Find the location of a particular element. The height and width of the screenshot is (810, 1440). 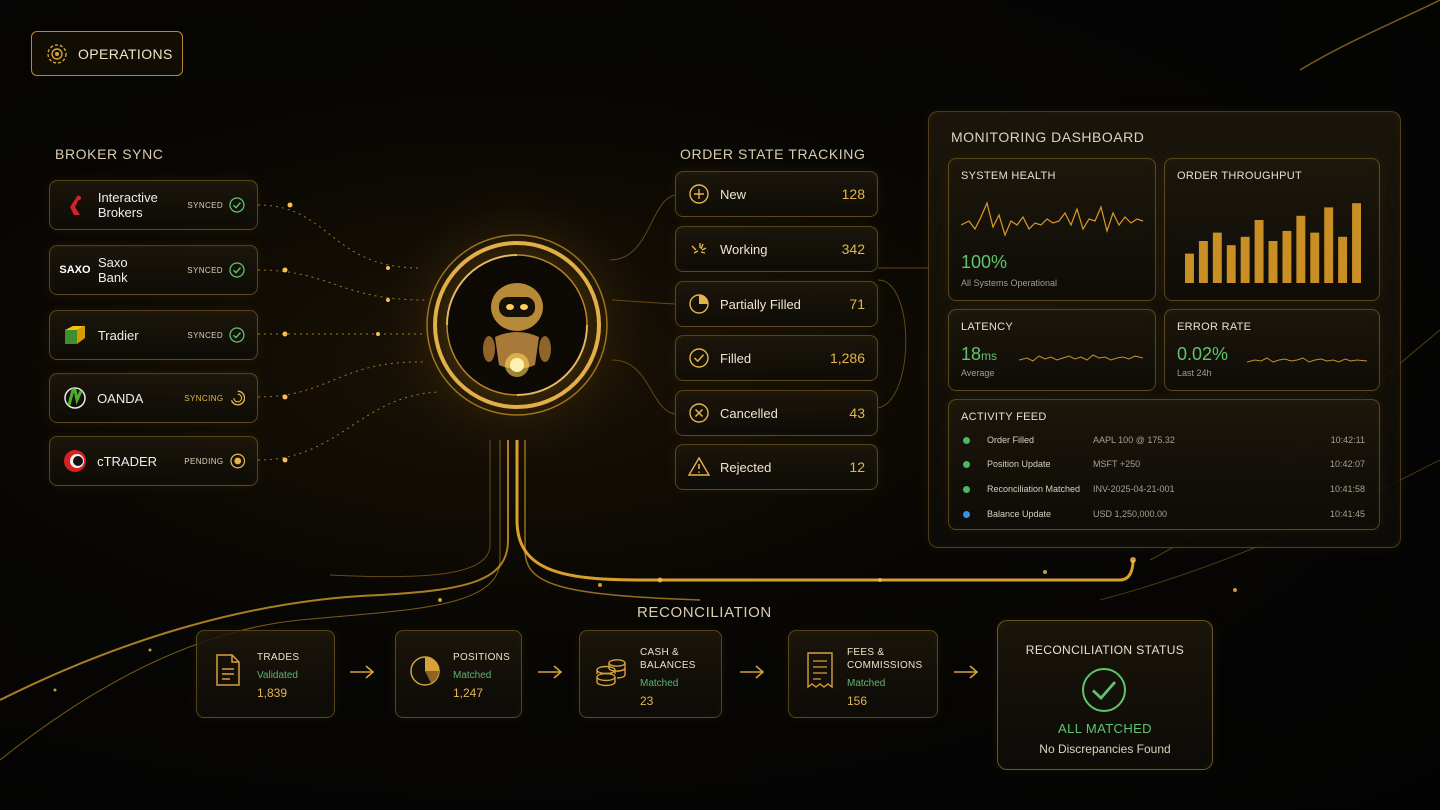

order-state-label: Filled is located at coordinates (736, 358).